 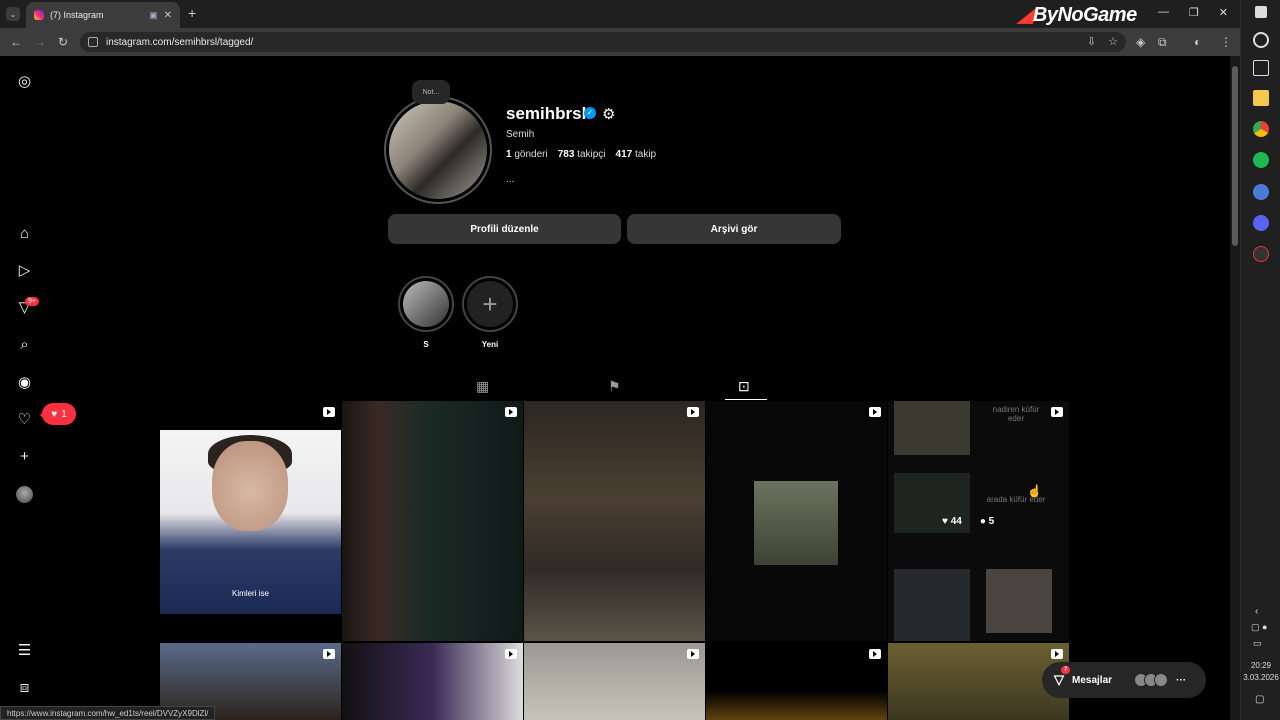 I want to click on tab-saved-bookmark-icon: ⚑, so click(x=614, y=386).